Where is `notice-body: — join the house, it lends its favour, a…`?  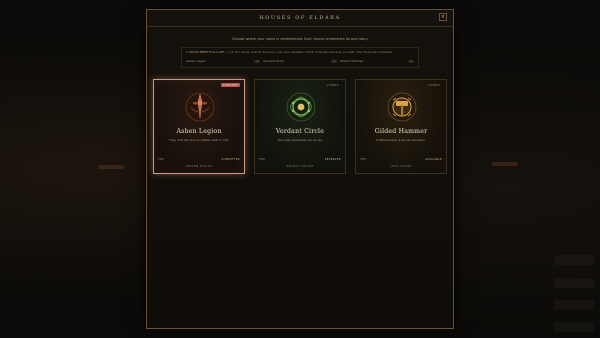 notice-body: — join the house, it lends its favour, a… is located at coordinates (309, 52).